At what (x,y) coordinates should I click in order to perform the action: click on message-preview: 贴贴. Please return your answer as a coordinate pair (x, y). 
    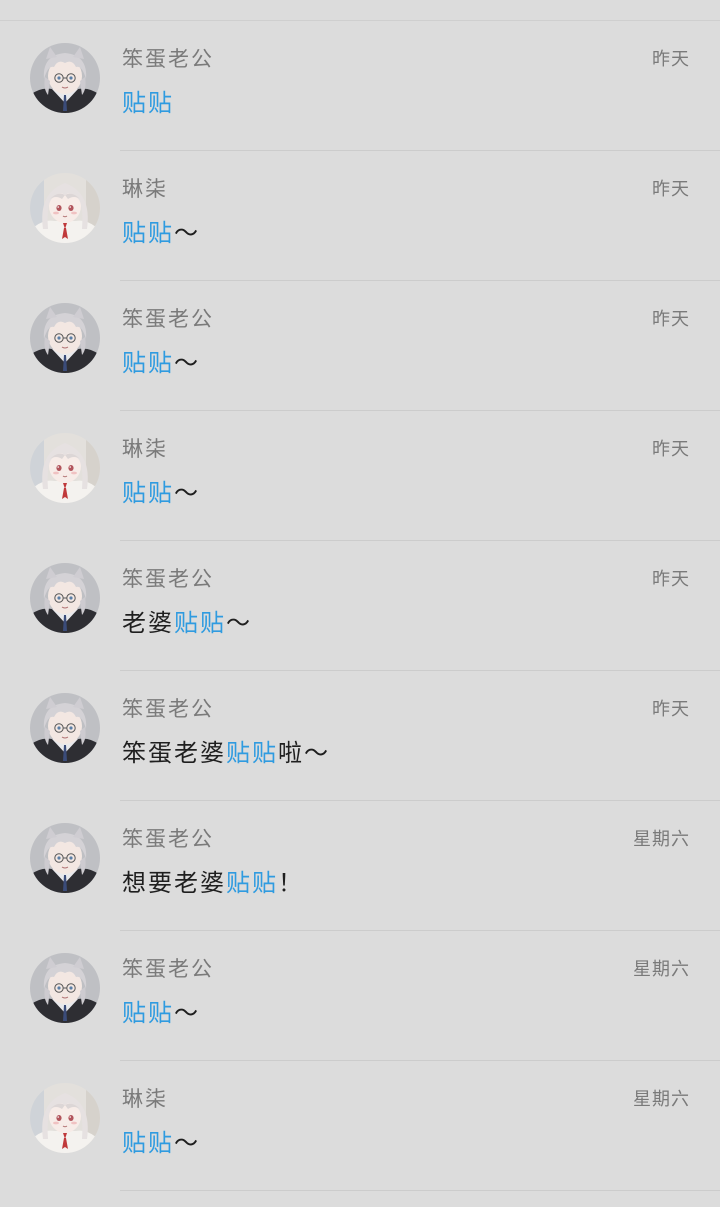
    Looking at the image, I should click on (148, 100).